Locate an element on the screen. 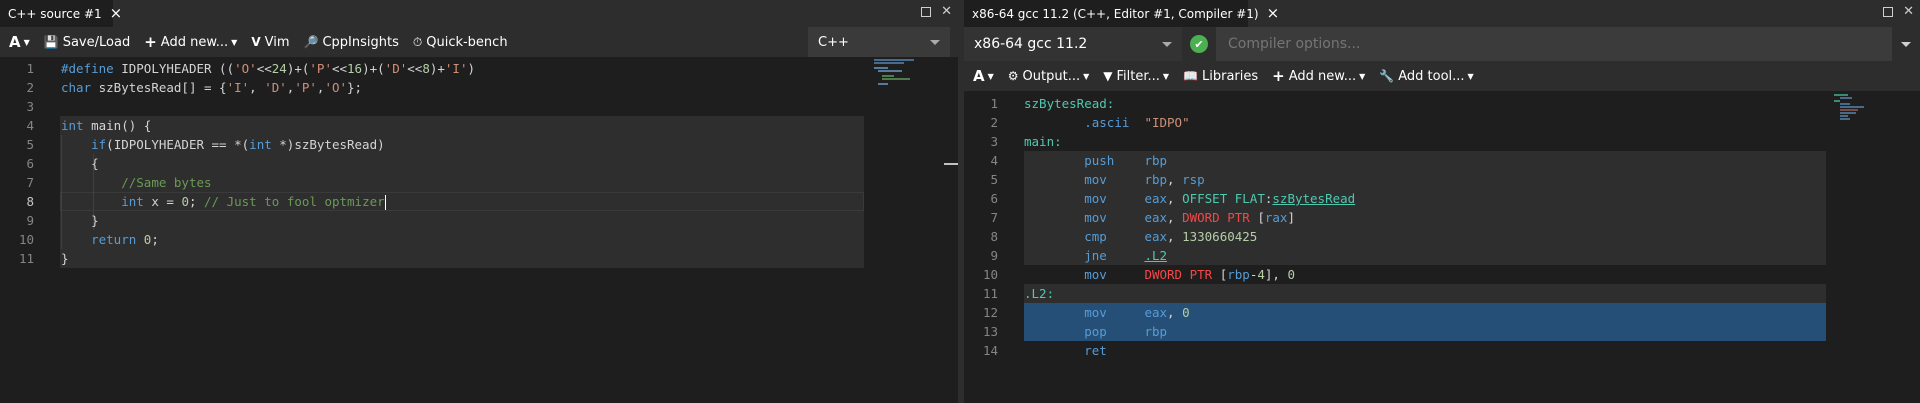 Image resolution: width=1920 pixels, height=403 pixels. asm-line: mov rbp, rsp is located at coordinates (1144, 179).